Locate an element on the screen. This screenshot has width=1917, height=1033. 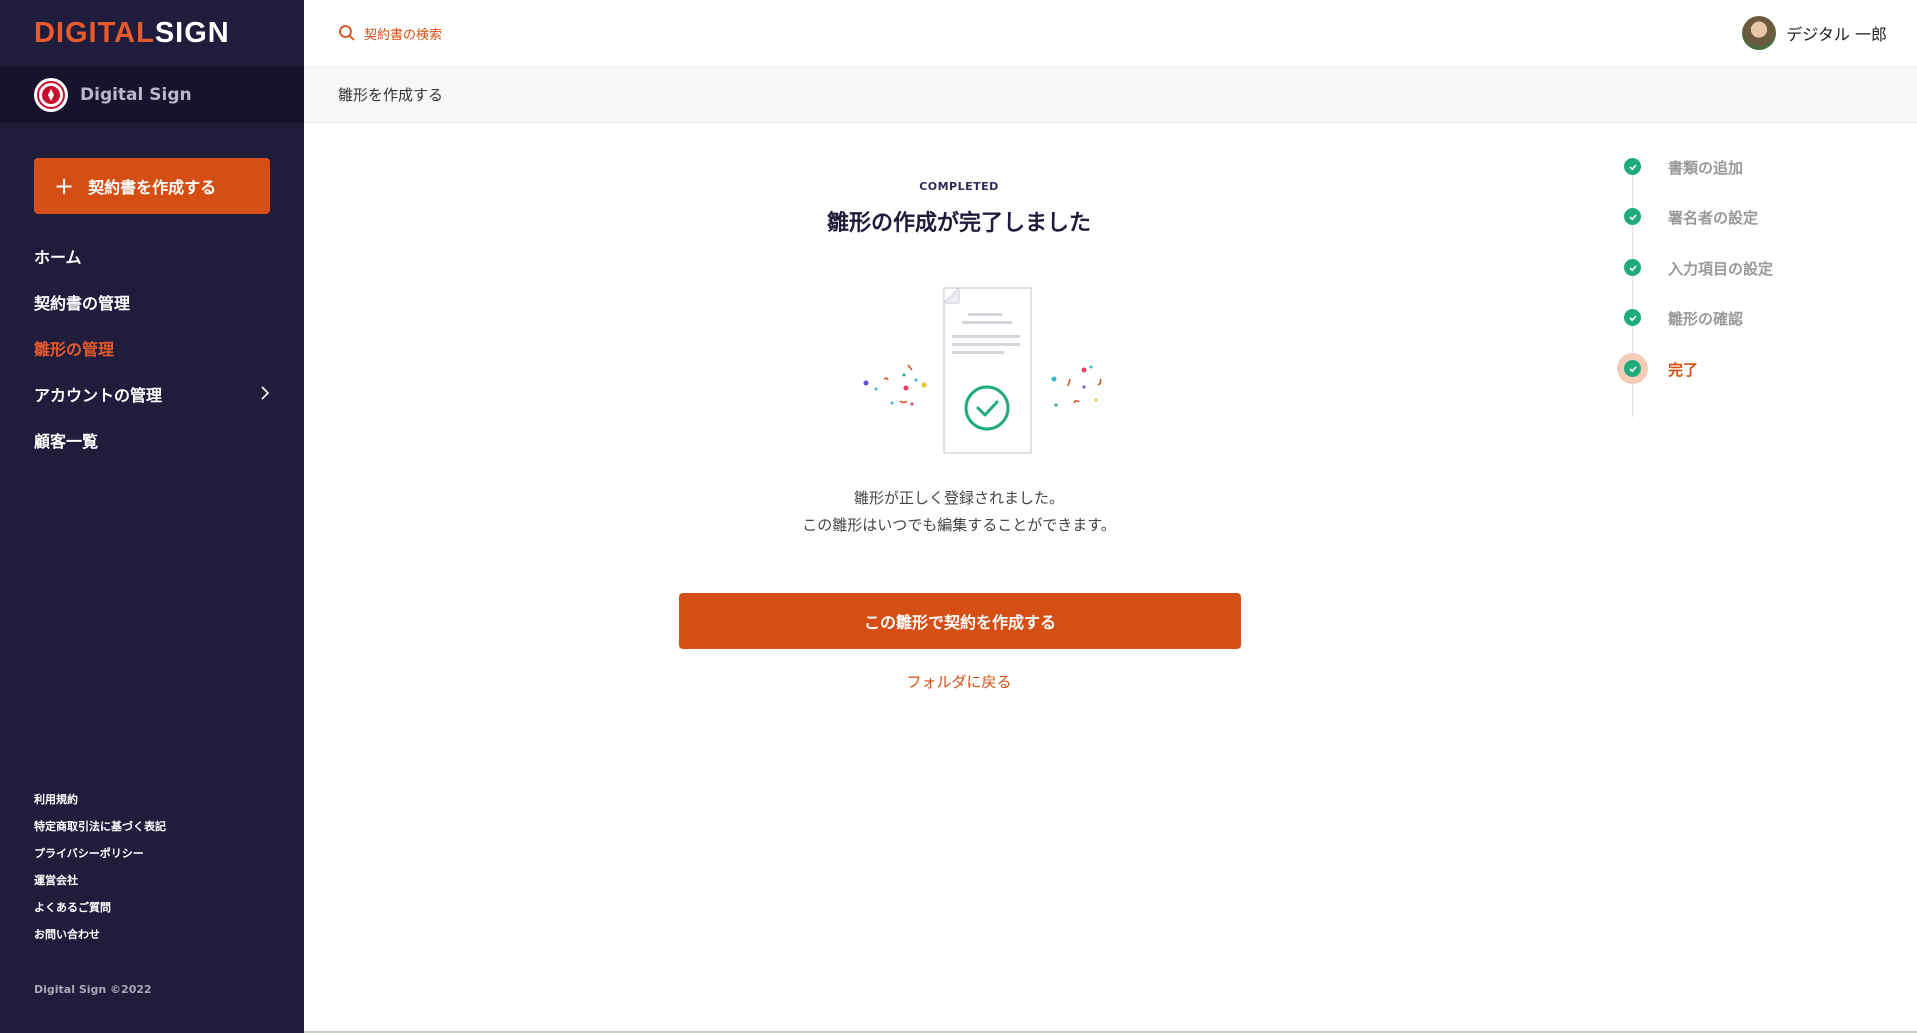
step-label: 完了 is located at coordinates (1683, 370).